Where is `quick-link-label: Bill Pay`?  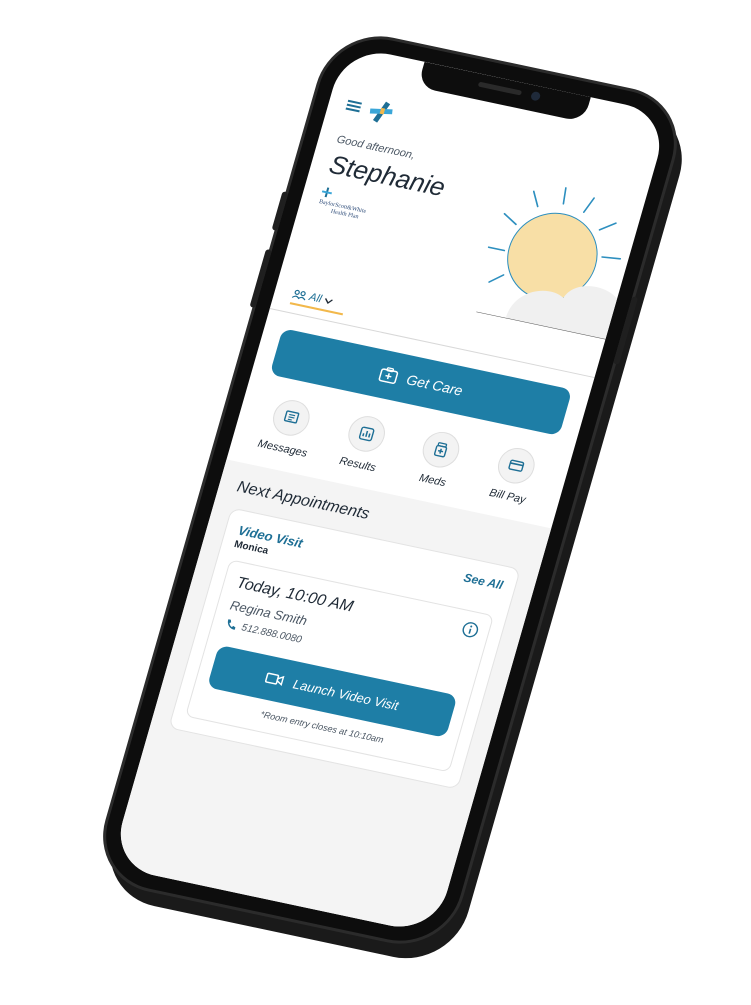
quick-link-label: Bill Pay is located at coordinates (507, 496).